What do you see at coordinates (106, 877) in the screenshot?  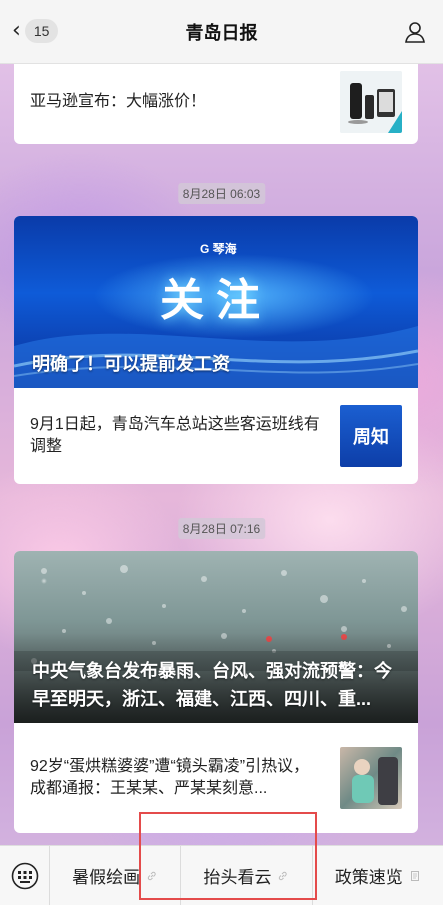 I see `menu-item-label: 暑假绘画` at bounding box center [106, 877].